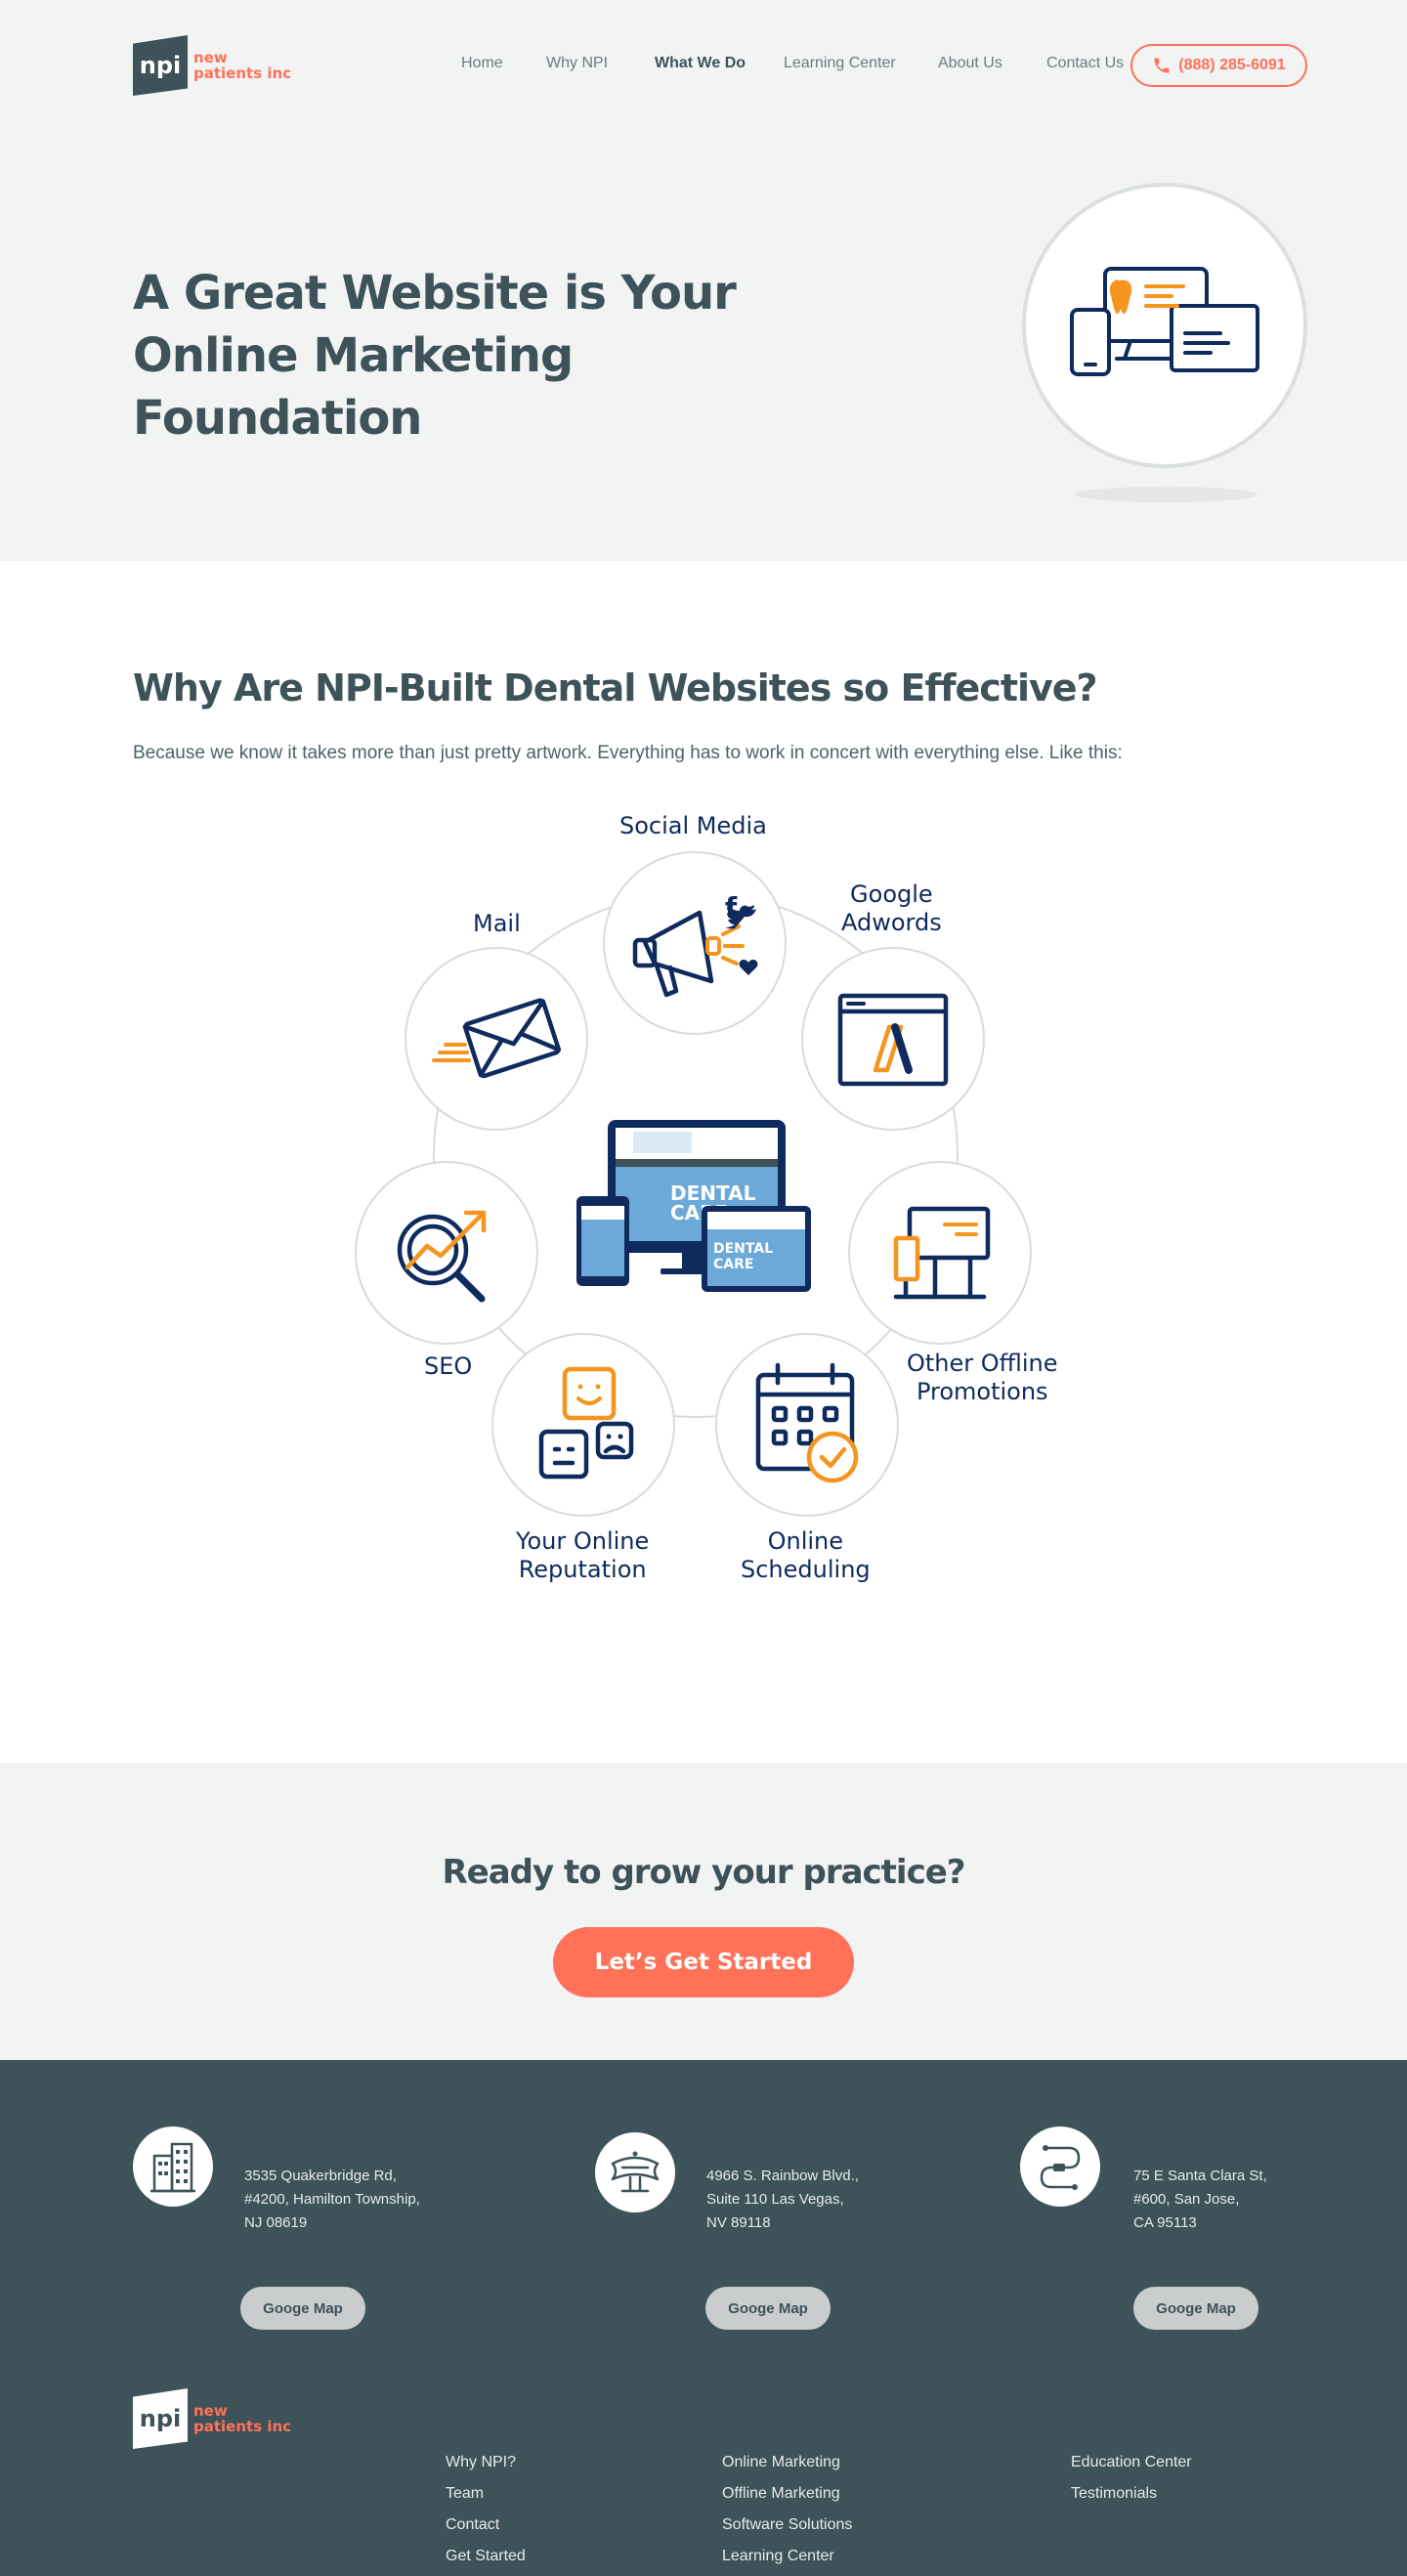 The width and height of the screenshot is (1407, 2576). I want to click on nav-why-npi: Why NPI, so click(577, 64).